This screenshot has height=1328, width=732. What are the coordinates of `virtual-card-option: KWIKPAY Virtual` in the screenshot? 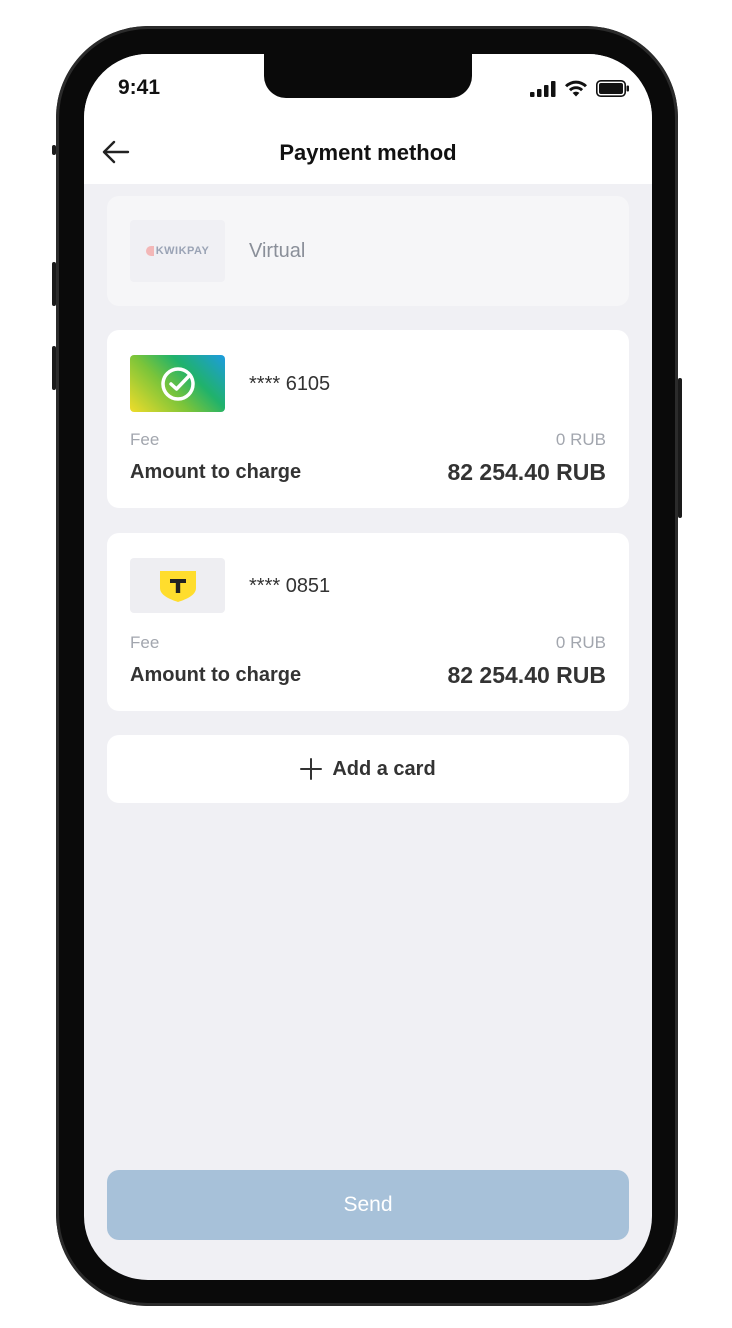 It's located at (368, 251).